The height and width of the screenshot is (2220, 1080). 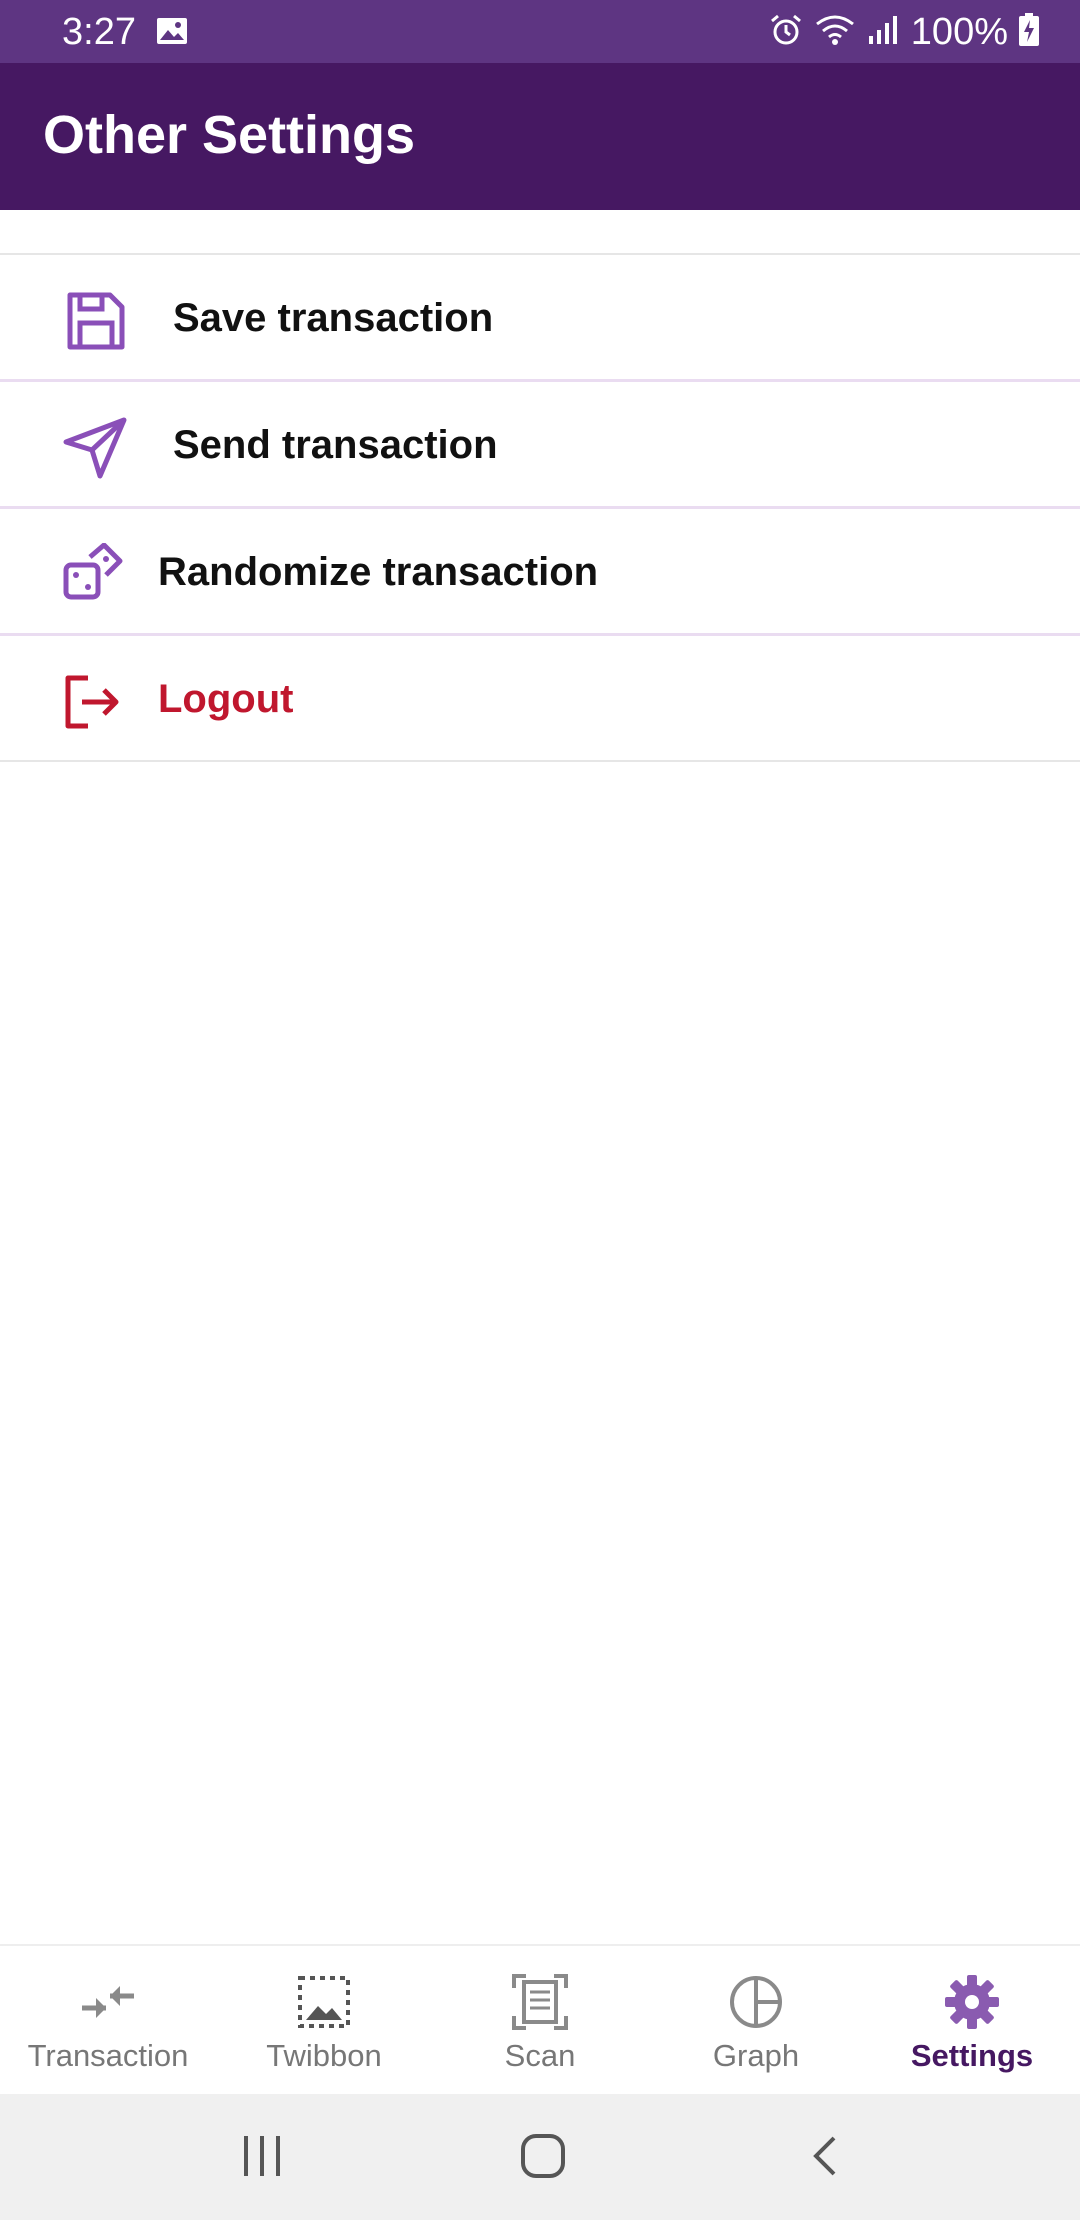 What do you see at coordinates (226, 699) in the screenshot?
I see `menu-item-label: Logout` at bounding box center [226, 699].